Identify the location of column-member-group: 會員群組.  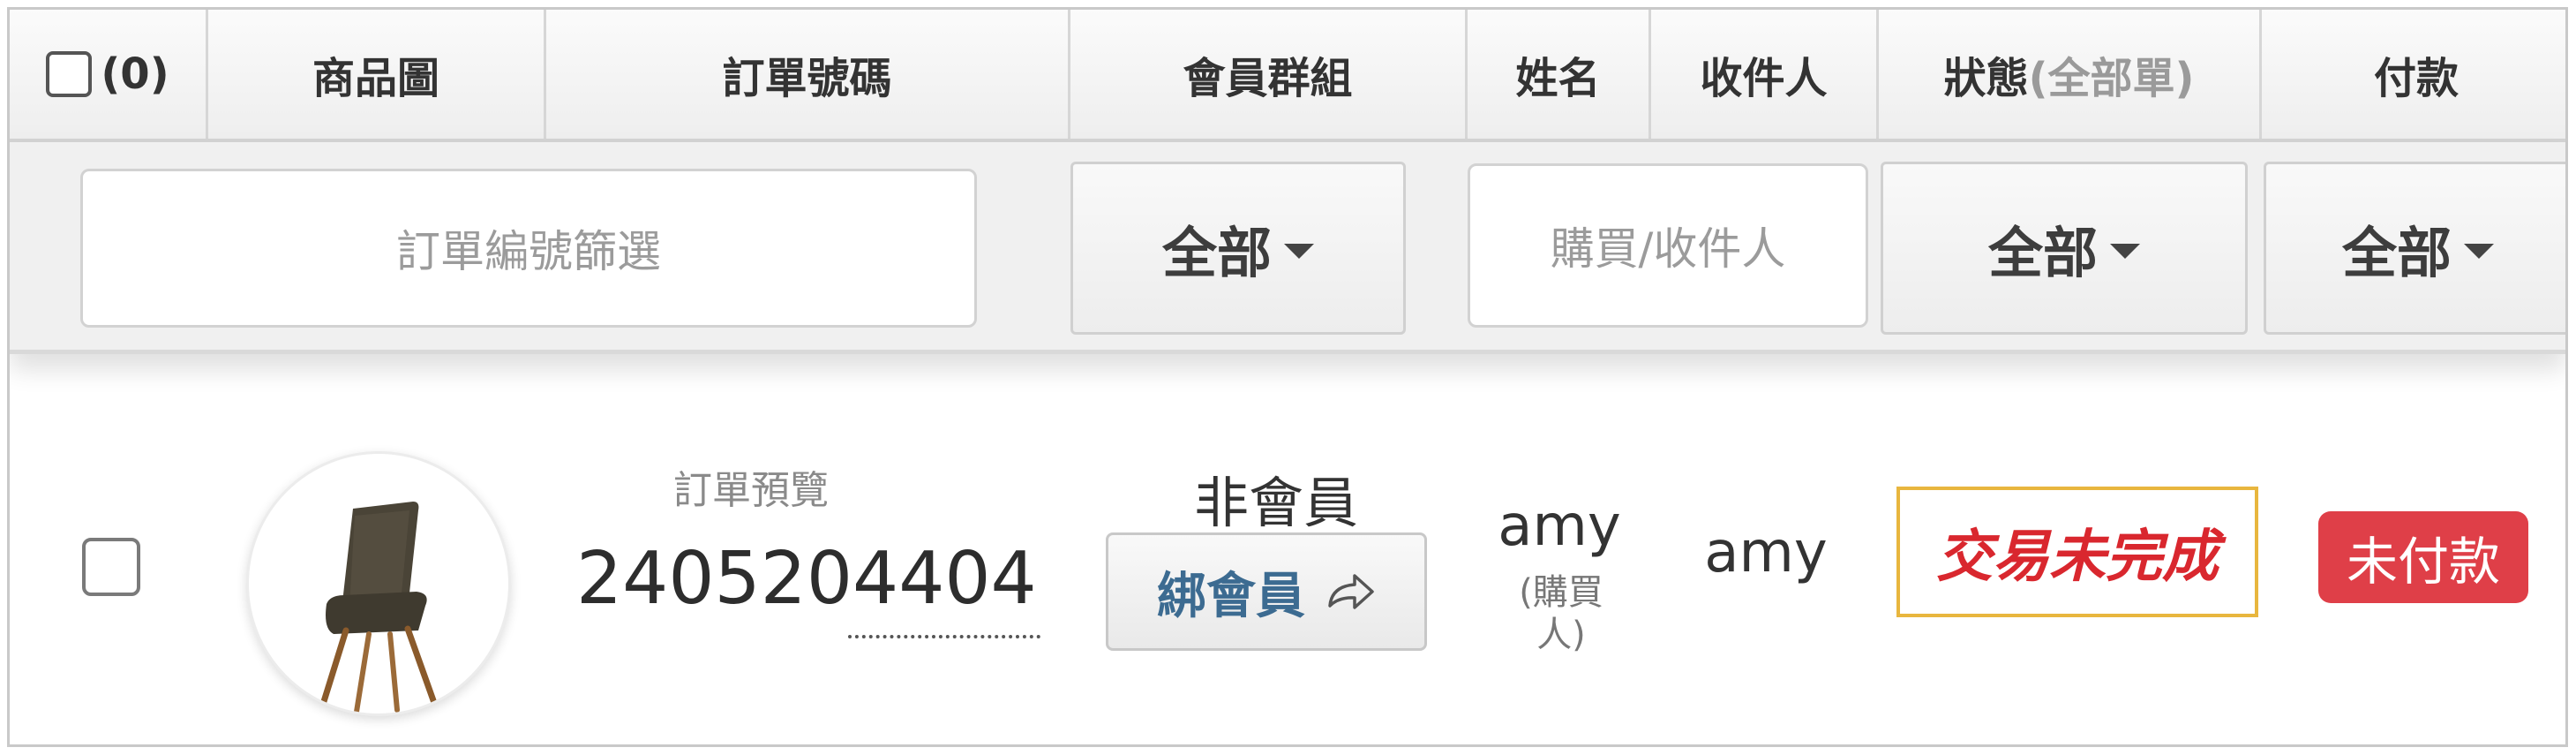
(1269, 74).